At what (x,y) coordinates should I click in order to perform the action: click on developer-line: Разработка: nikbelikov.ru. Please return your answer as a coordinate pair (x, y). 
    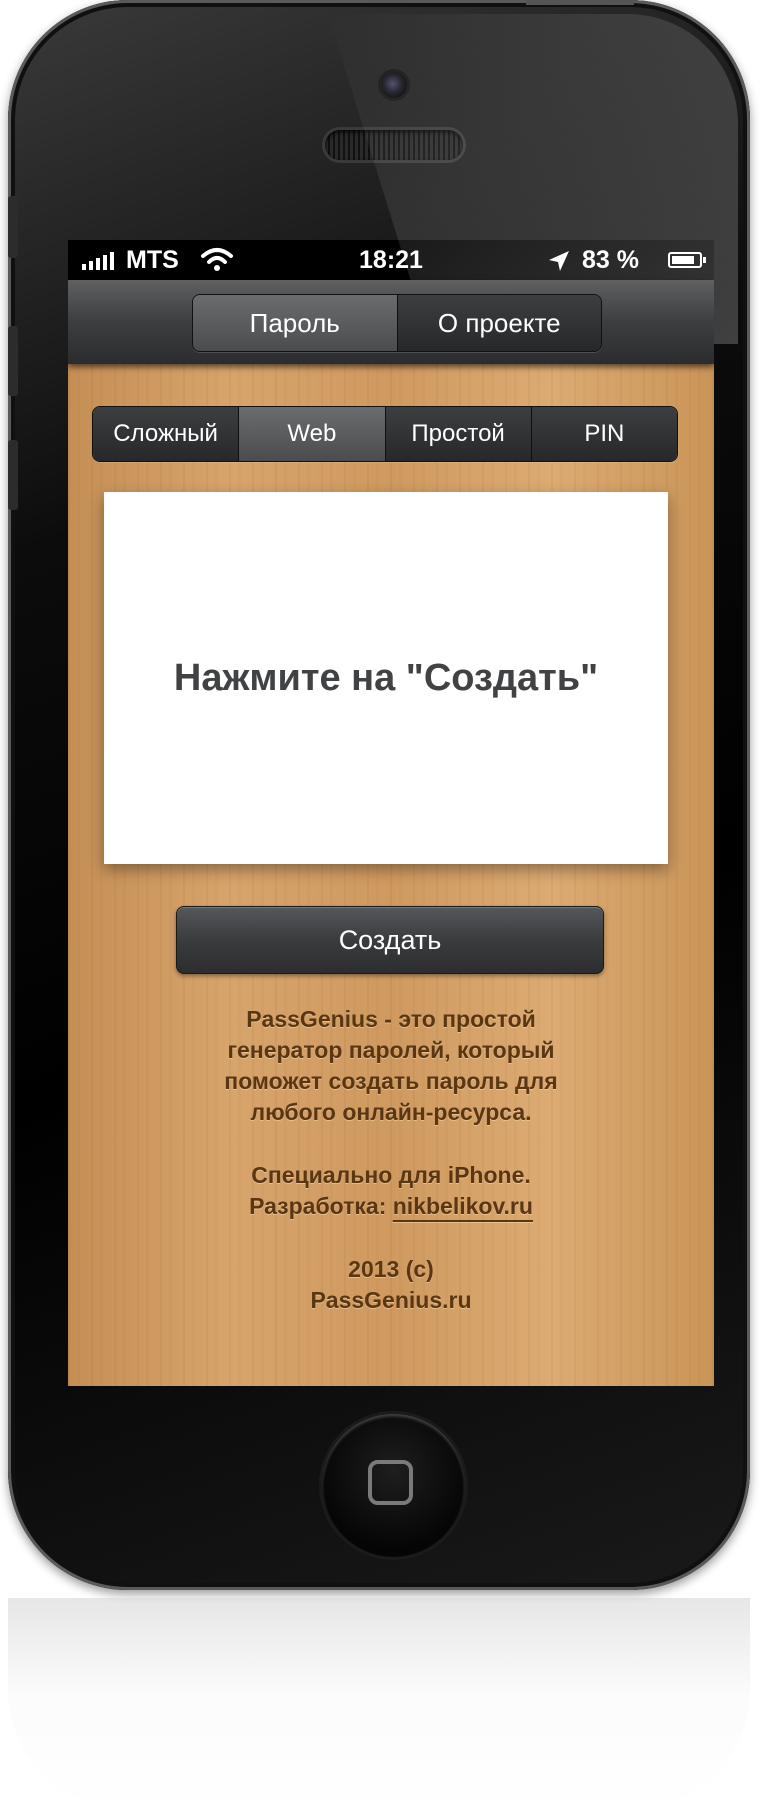
    Looking at the image, I should click on (391, 1206).